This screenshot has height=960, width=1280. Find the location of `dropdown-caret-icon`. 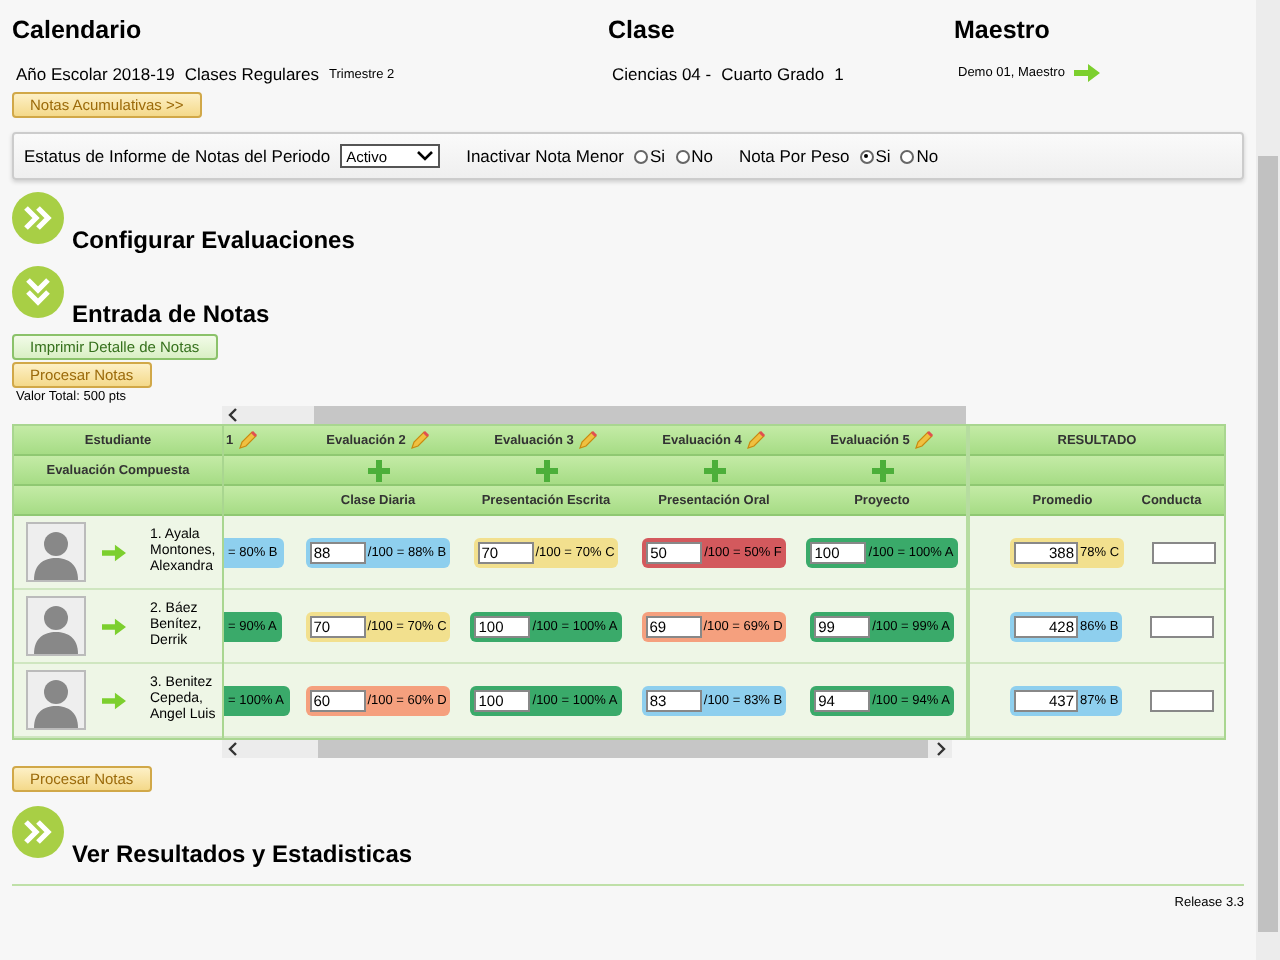

dropdown-caret-icon is located at coordinates (425, 156).